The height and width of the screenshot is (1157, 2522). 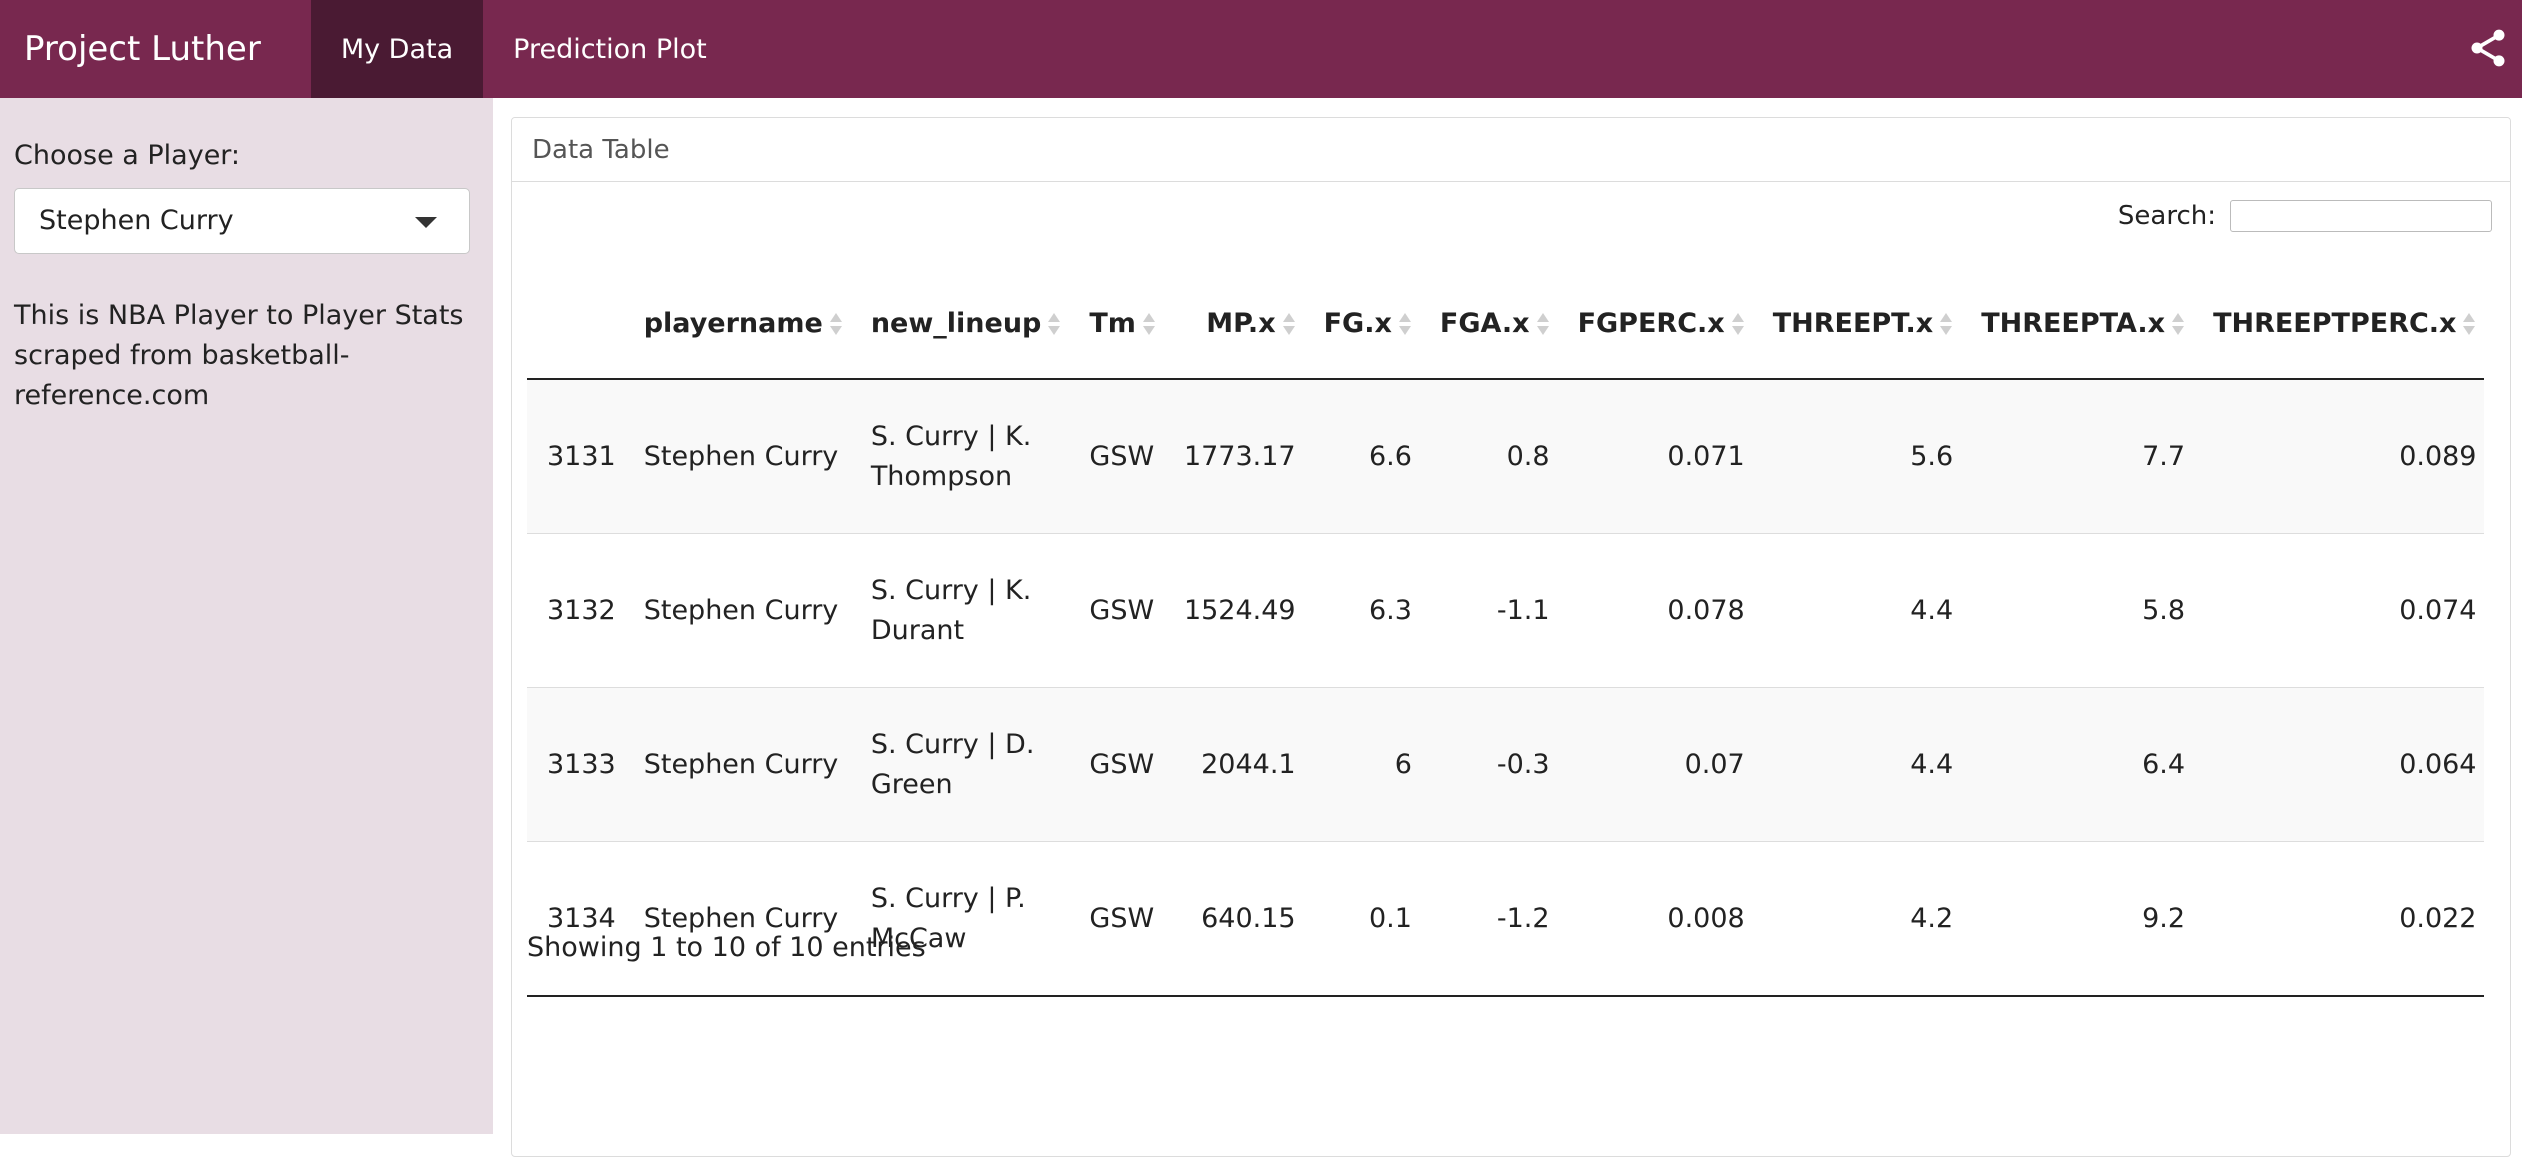 I want to click on cell-mp-x: 1524.49, so click(x=1233, y=610).